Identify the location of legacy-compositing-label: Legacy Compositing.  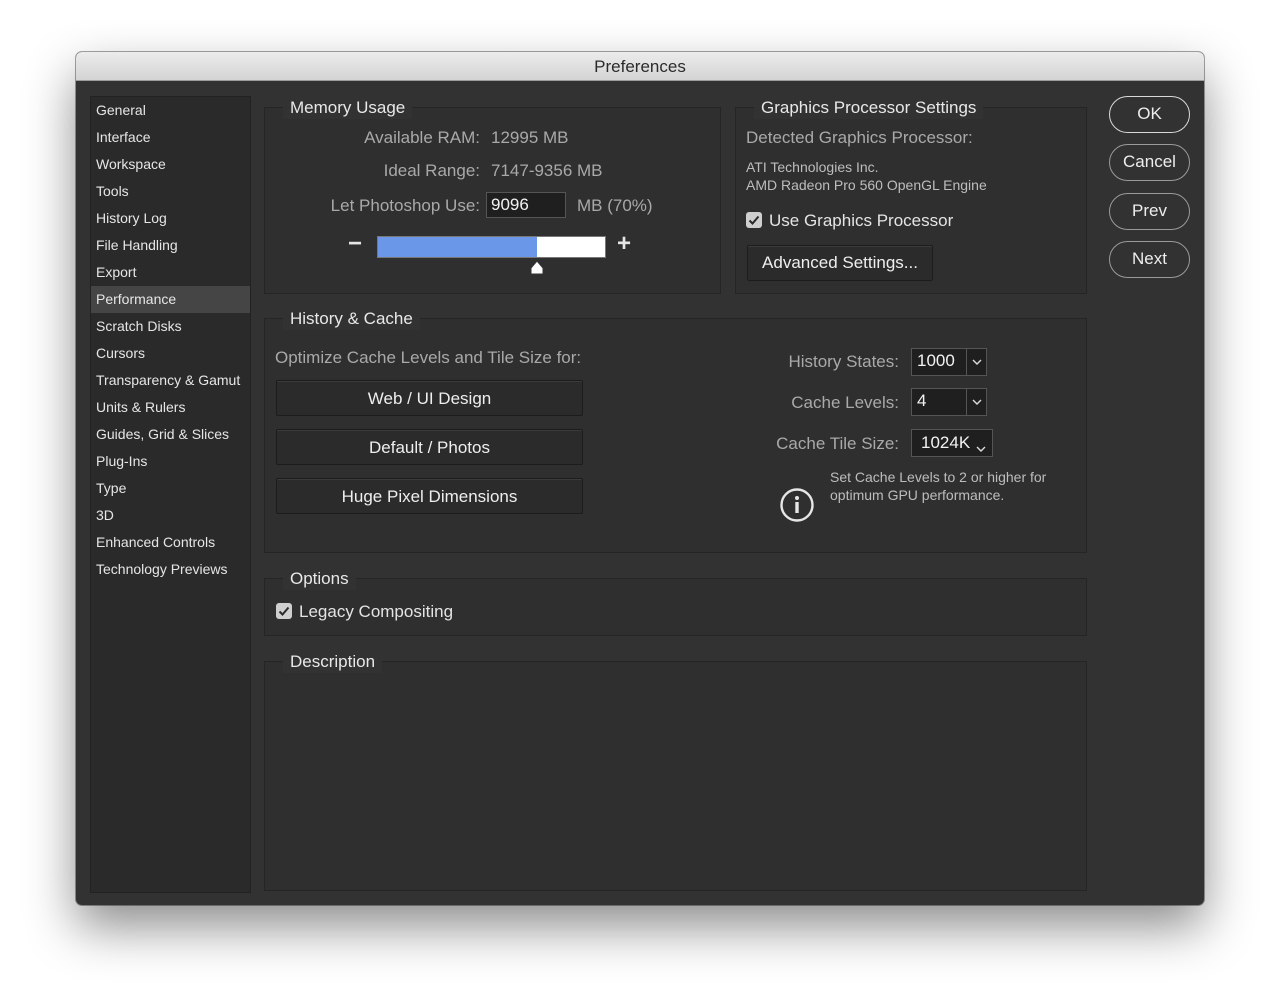
(376, 612).